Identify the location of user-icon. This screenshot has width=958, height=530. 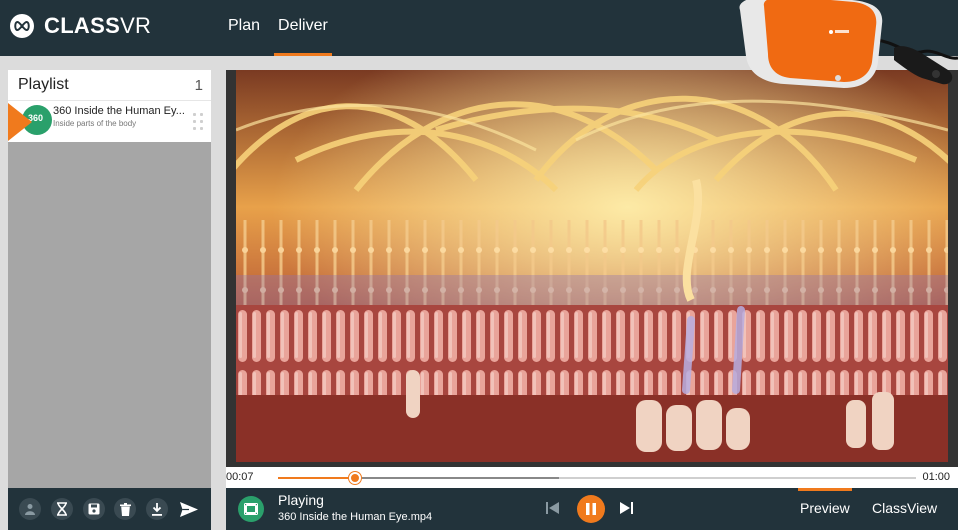
(29, 509).